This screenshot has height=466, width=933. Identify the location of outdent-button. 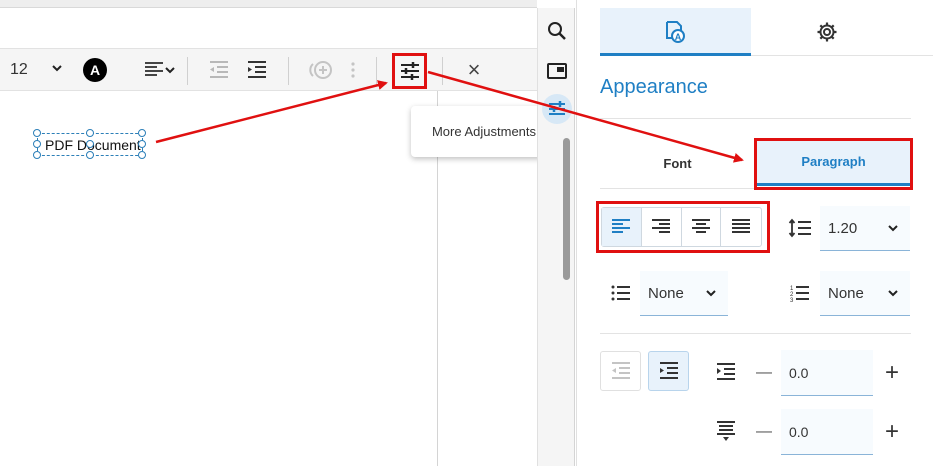
(219, 70).